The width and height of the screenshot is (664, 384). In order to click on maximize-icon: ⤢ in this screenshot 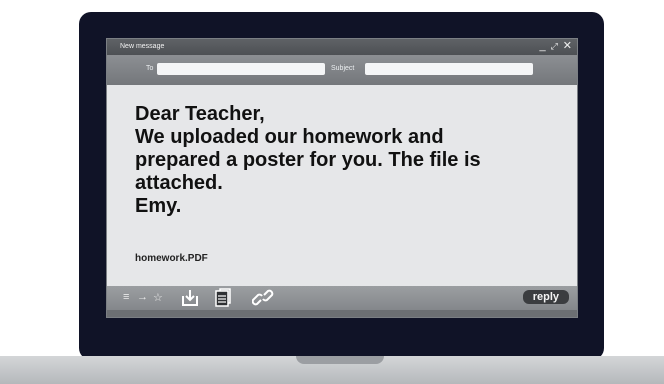, I will do `click(554, 46)`.